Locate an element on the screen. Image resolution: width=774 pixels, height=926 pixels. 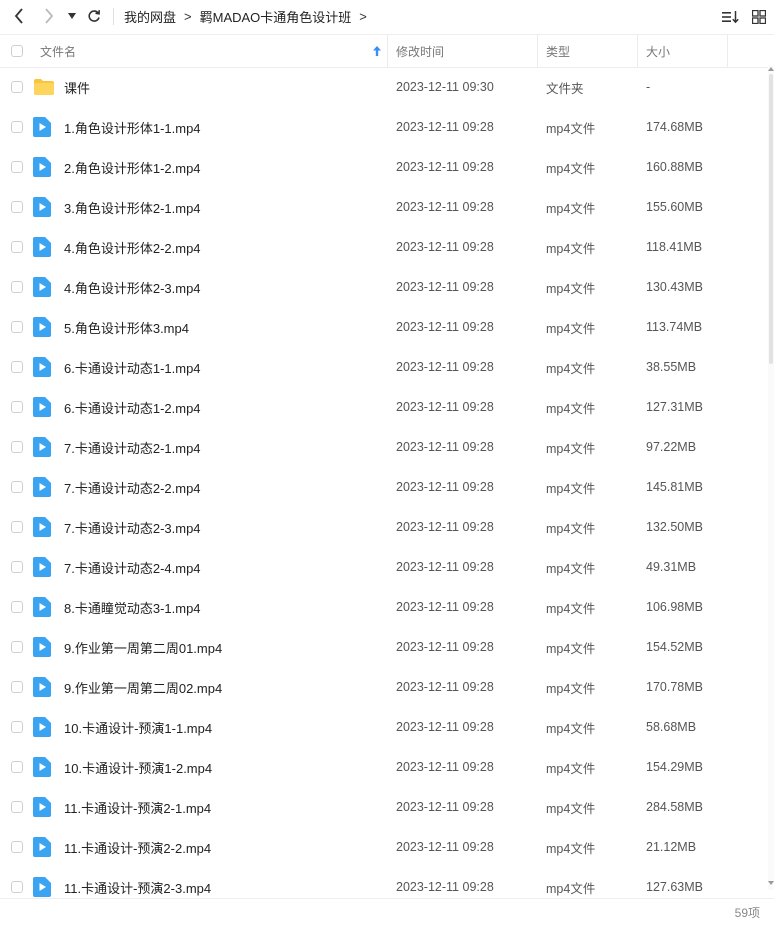
column-modified: 修改时间 is located at coordinates (420, 51).